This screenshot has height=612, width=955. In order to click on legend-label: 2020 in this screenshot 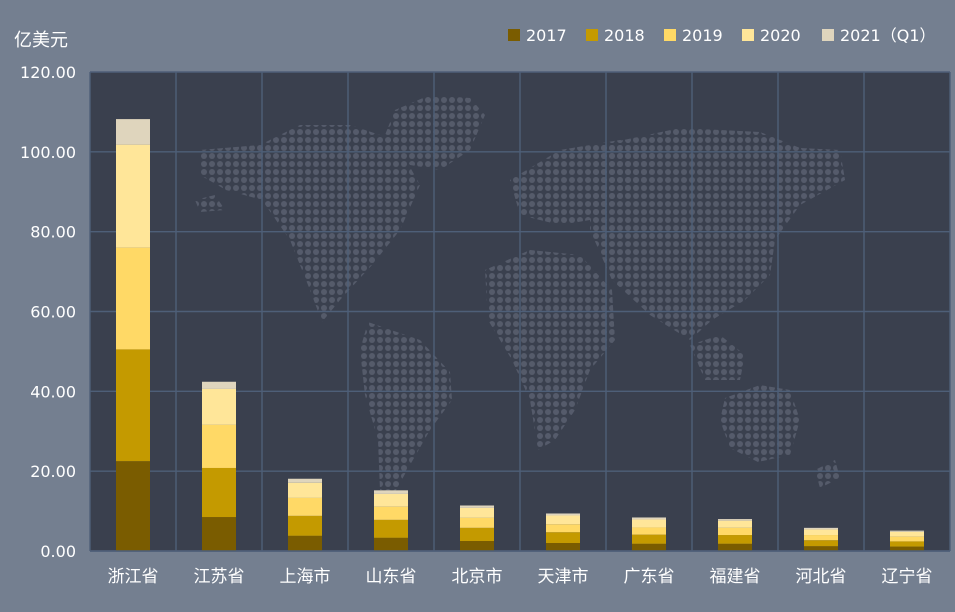, I will do `click(780, 35)`.